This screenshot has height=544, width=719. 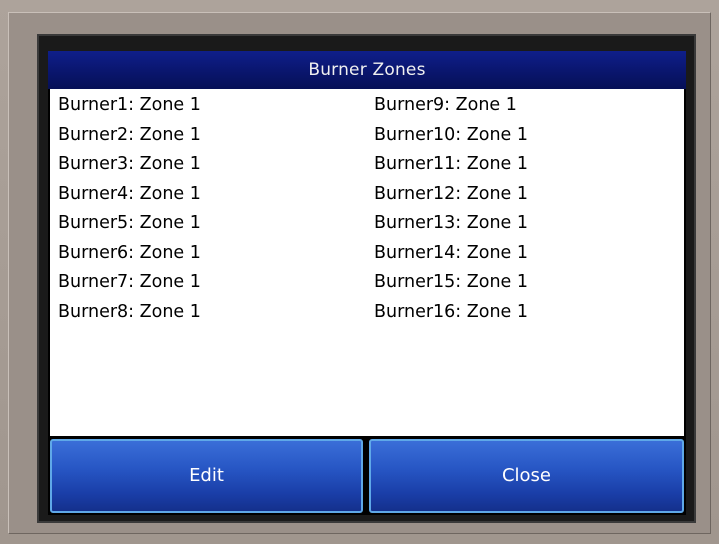 What do you see at coordinates (451, 311) in the screenshot?
I see `burner-list-item: Burner16: Zone 1` at bounding box center [451, 311].